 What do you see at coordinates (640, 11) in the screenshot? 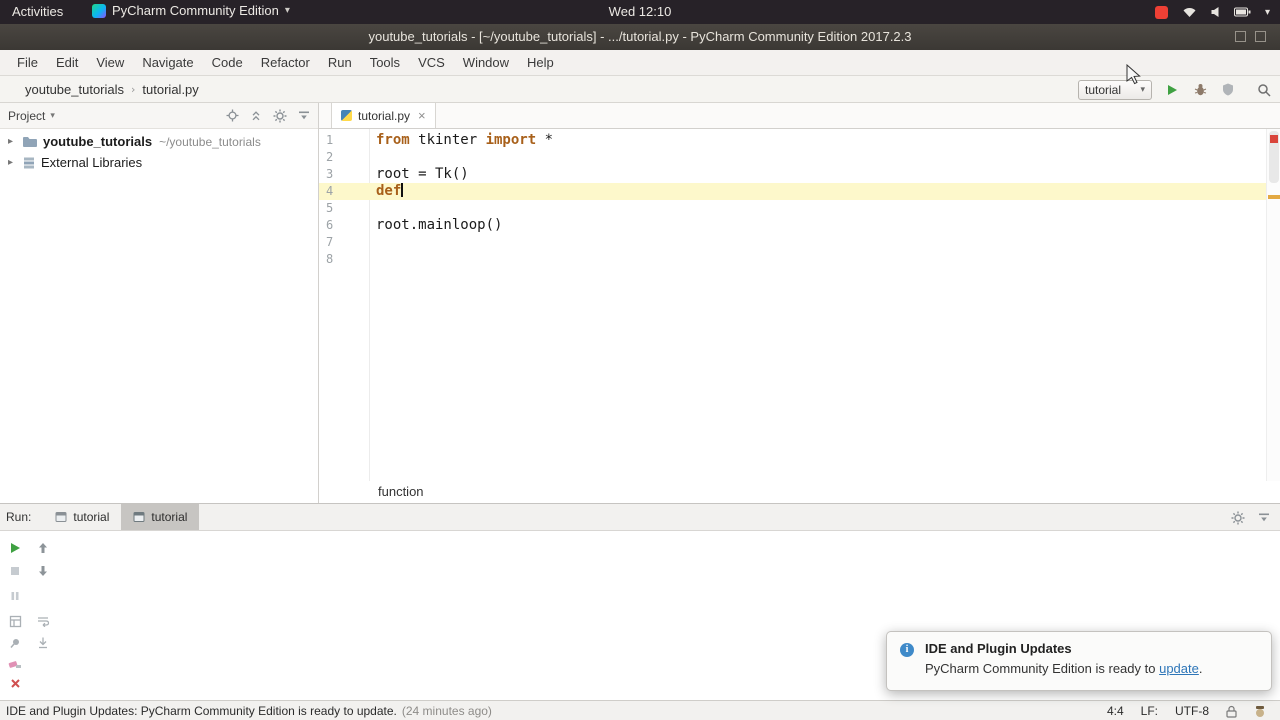
I see `clock: Wed 12:10` at bounding box center [640, 11].